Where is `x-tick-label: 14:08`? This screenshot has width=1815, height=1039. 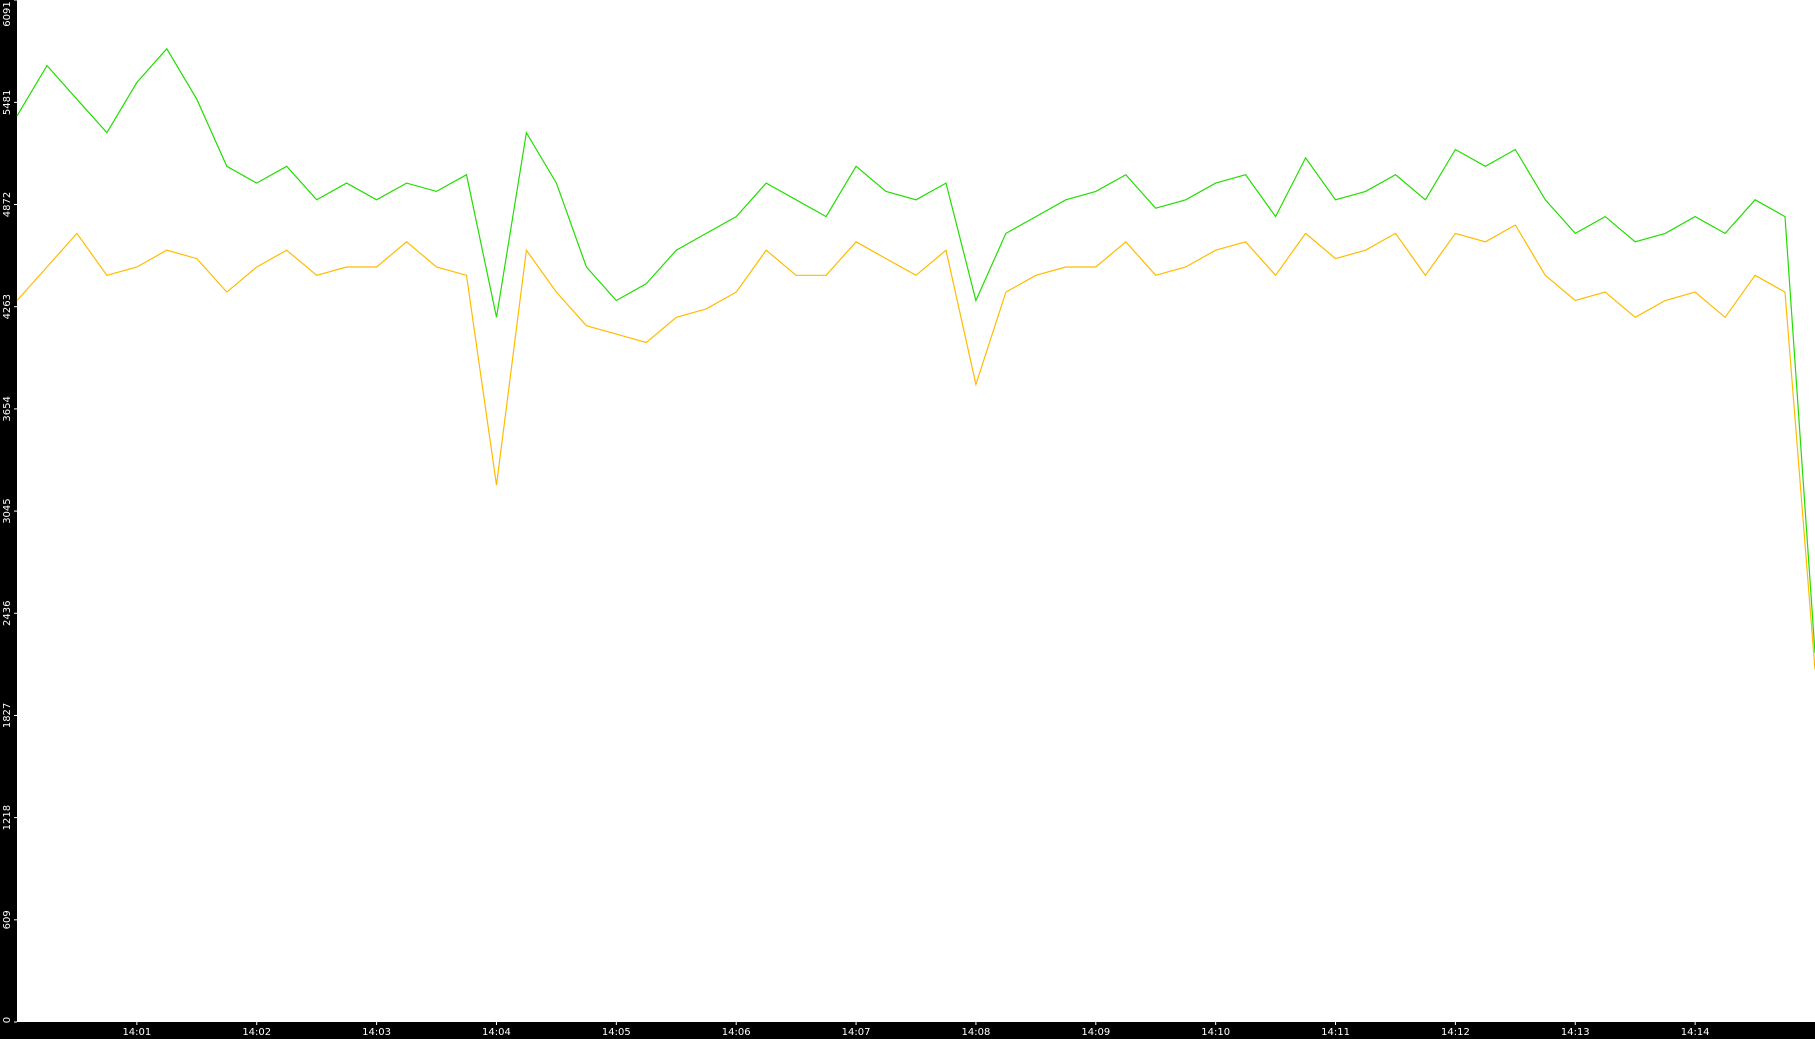 x-tick-label: 14:08 is located at coordinates (976, 1032).